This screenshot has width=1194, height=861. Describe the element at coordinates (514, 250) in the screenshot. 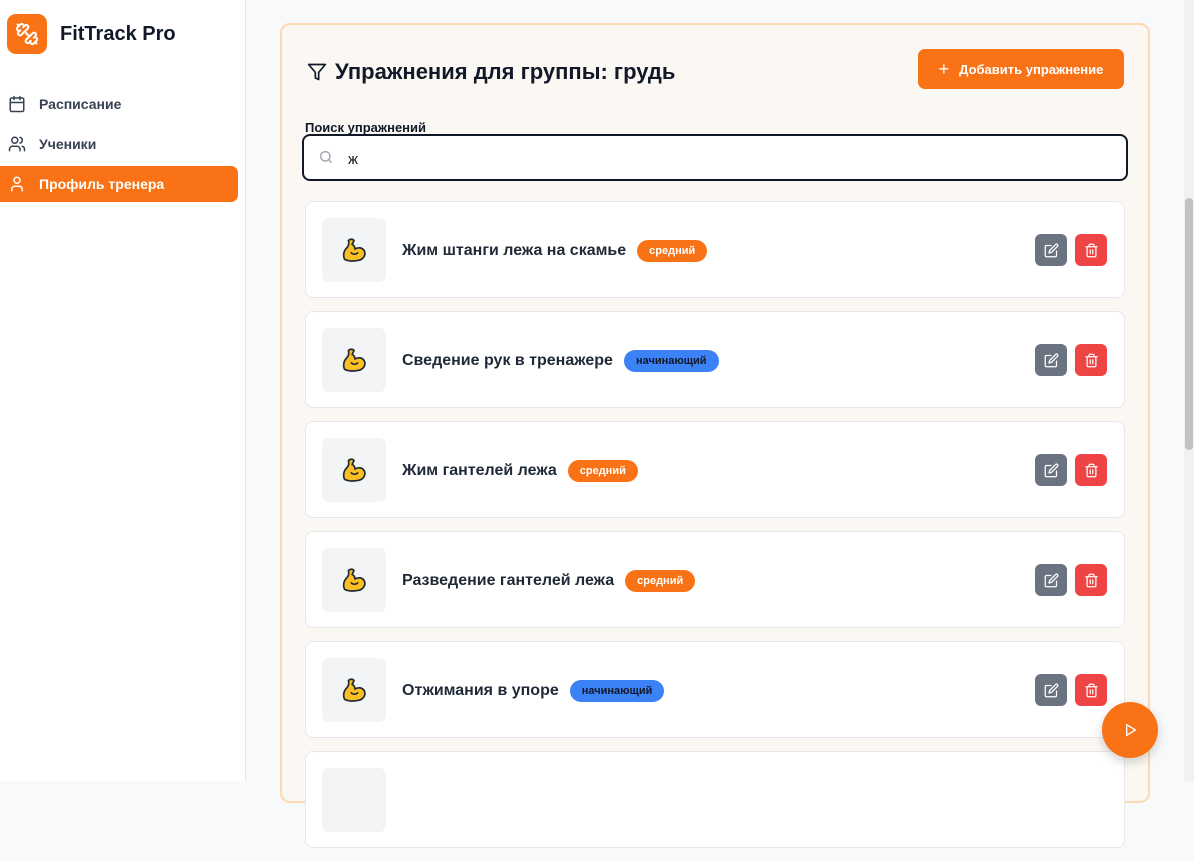

I see `exercise-name: Жим штанги лежа на скамье` at that location.